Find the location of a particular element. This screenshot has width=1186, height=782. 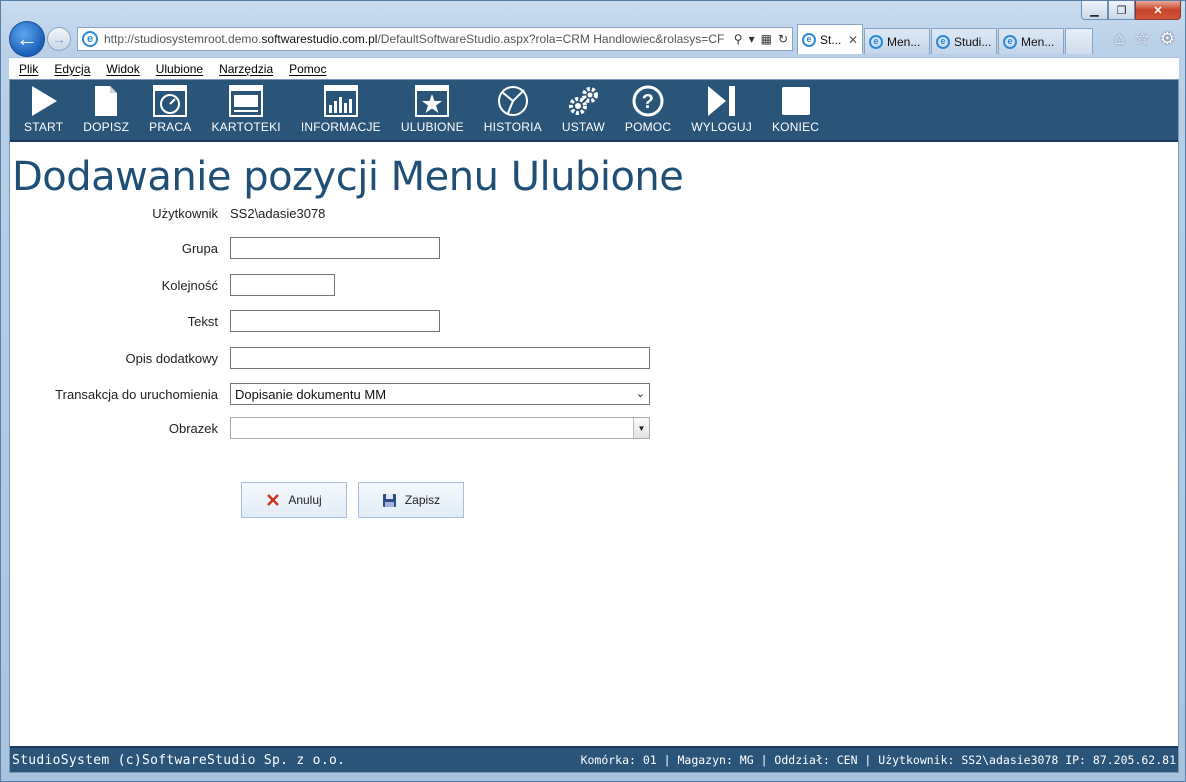

description-label: Opis dodatkowy is located at coordinates (172, 358).